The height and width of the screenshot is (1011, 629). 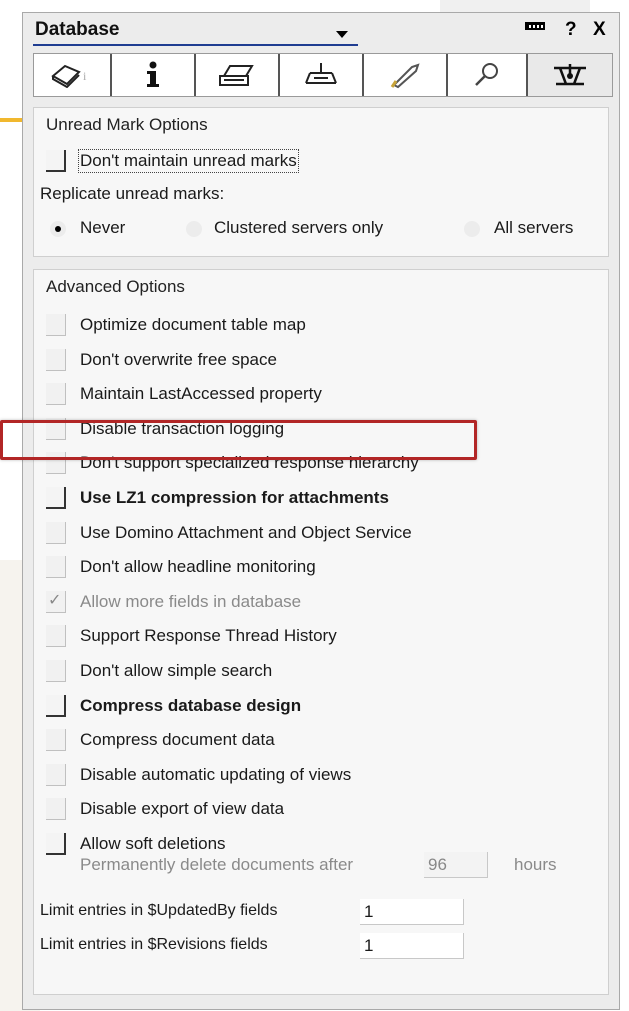 I want to click on option-label: Use Domino Attachment and Object Service, so click(x=246, y=532).